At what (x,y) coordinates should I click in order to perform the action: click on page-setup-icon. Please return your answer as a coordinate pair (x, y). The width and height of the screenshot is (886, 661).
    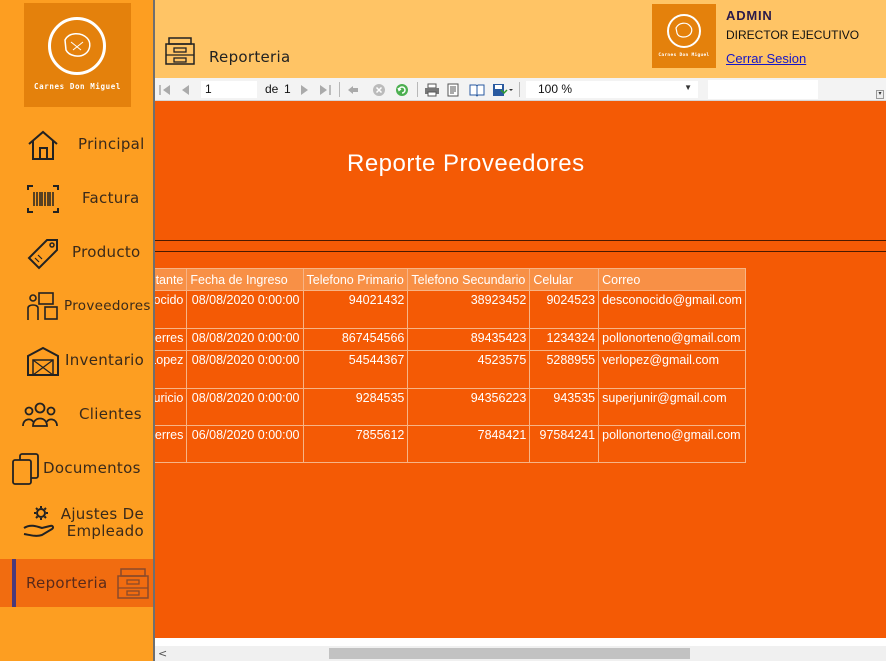
    Looking at the image, I should click on (477, 89).